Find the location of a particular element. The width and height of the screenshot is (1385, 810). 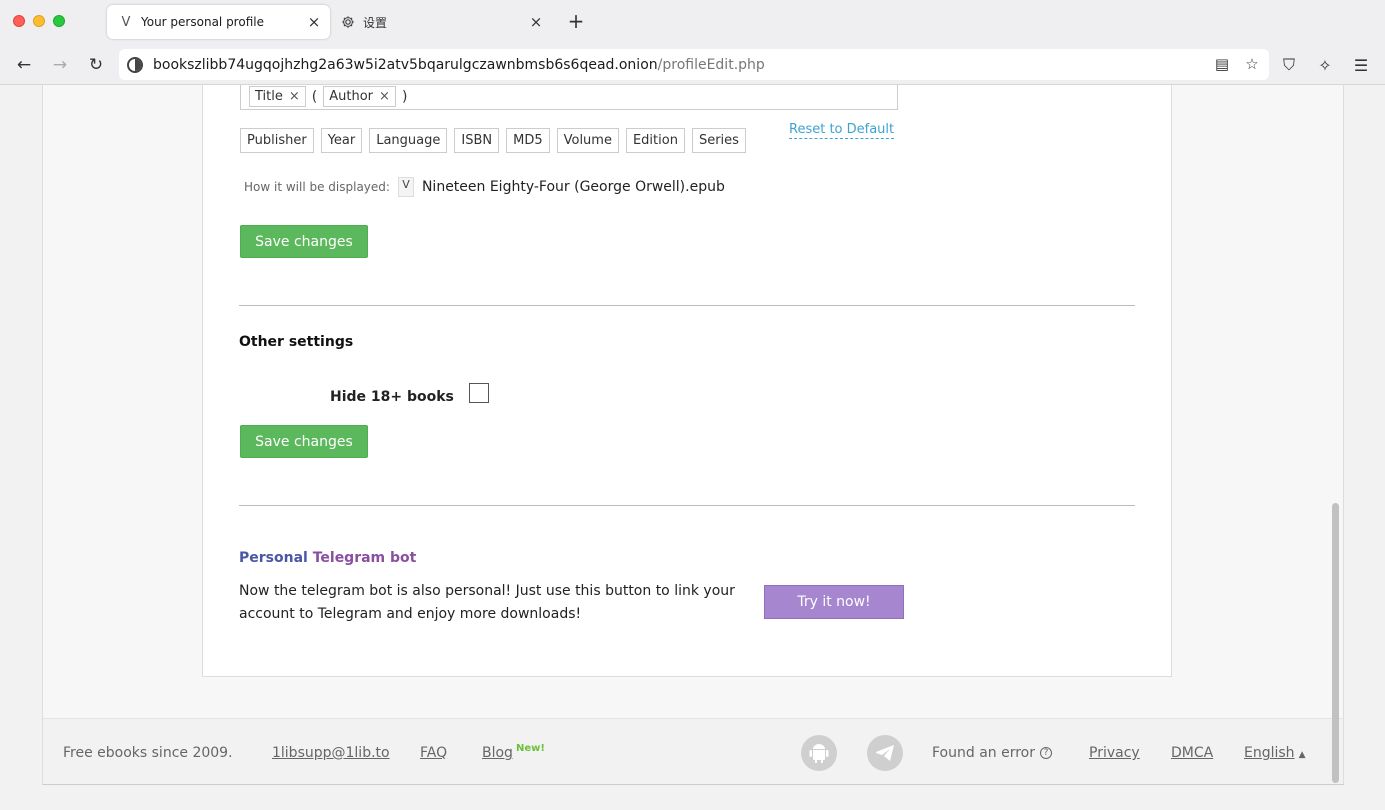

token-title: Title × is located at coordinates (277, 96).